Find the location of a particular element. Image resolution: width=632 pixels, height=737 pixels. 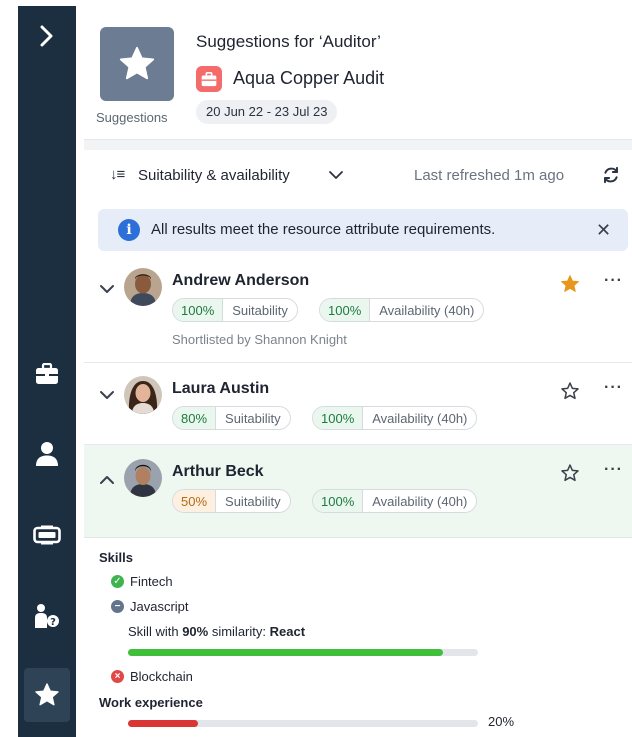

sidebar: ? is located at coordinates (47, 371).